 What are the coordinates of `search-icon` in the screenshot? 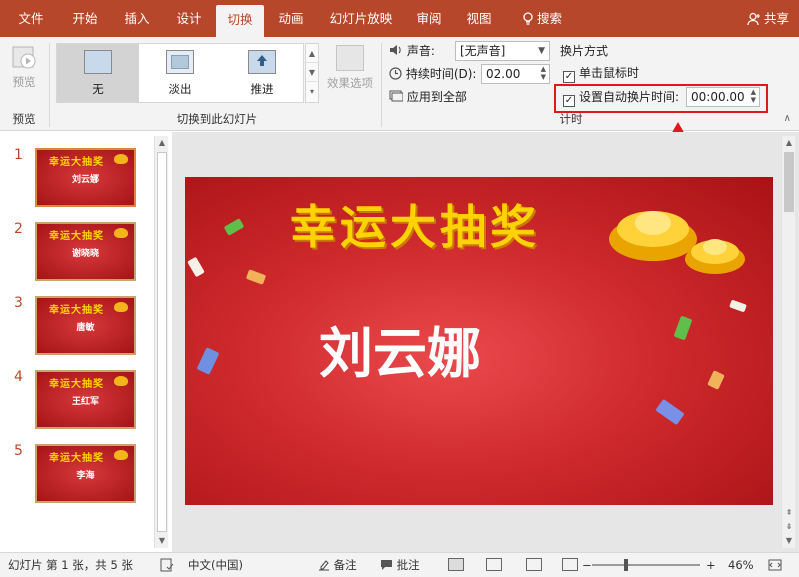 It's located at (529, 18).